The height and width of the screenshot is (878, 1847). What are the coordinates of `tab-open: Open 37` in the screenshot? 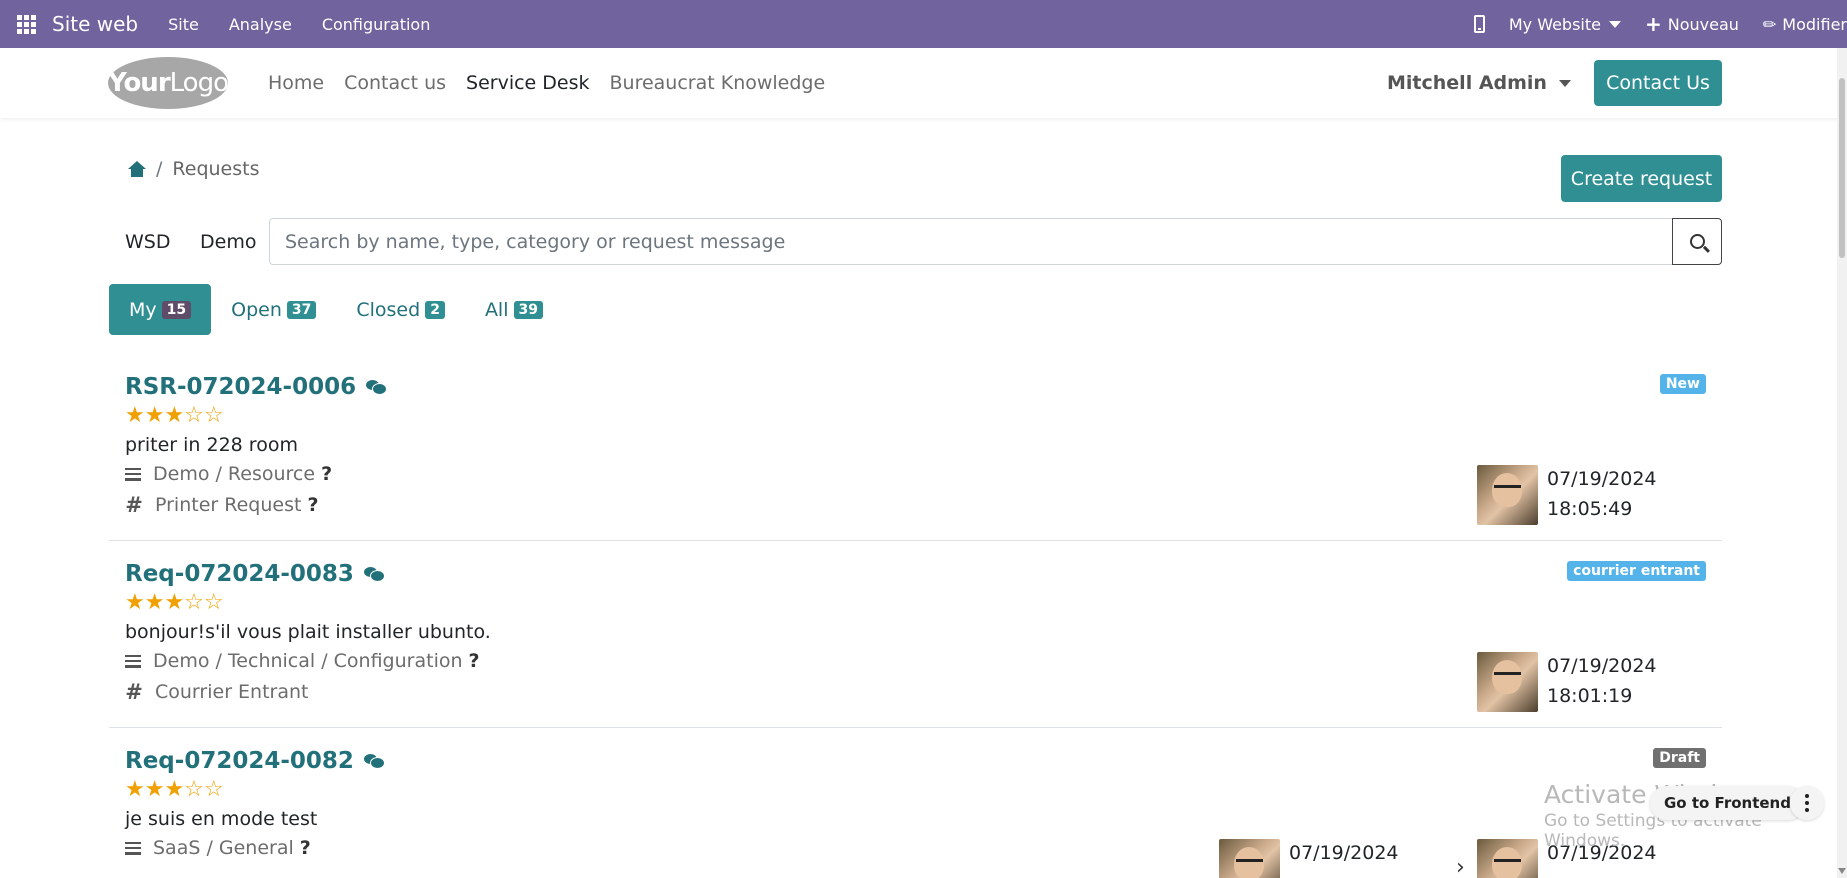 It's located at (273, 309).